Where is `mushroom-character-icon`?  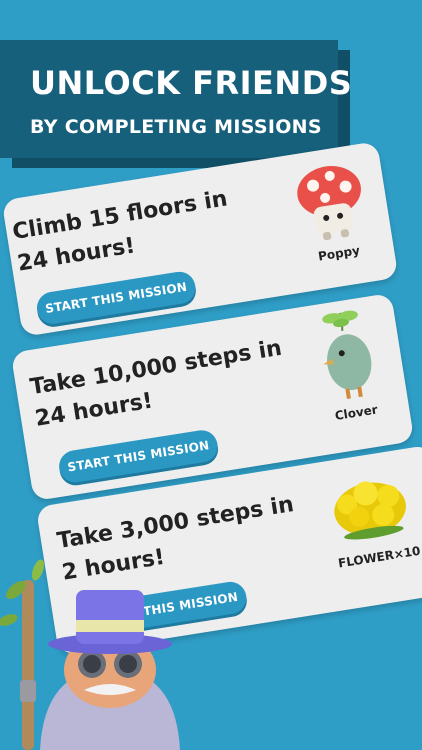
mushroom-character-icon is located at coordinates (329, 203).